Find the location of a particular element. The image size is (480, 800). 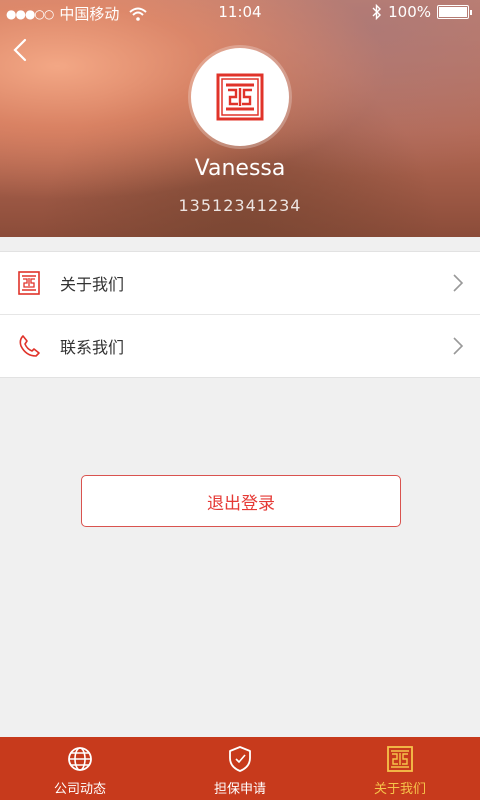

tab-label: 关于我们 is located at coordinates (399, 789).